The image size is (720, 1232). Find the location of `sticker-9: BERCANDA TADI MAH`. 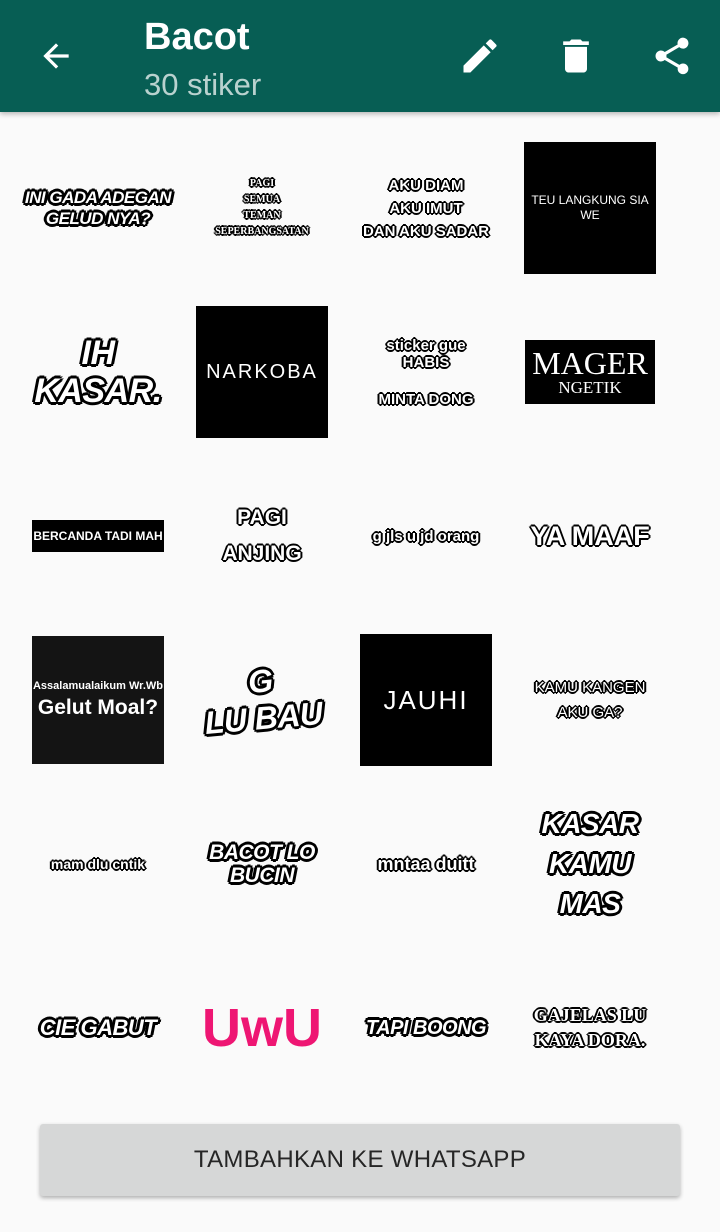

sticker-9: BERCANDA TADI MAH is located at coordinates (98, 536).